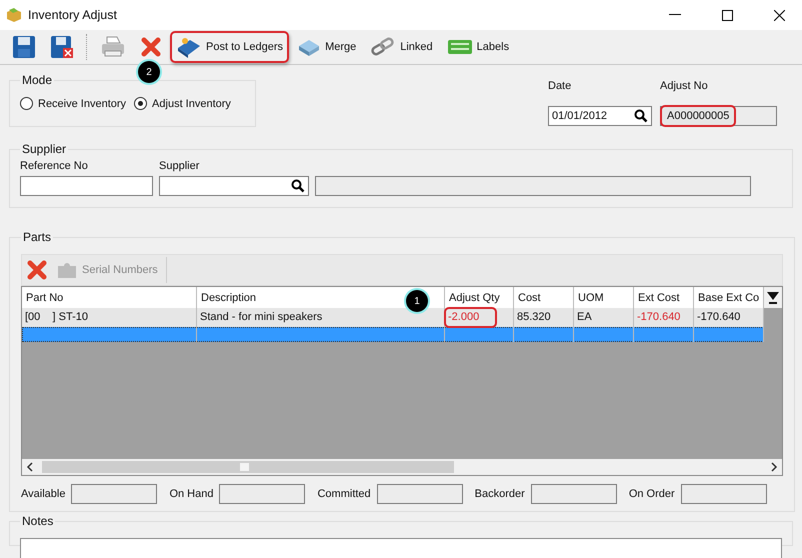 The image size is (802, 558). What do you see at coordinates (560, 86) in the screenshot?
I see `field-label: Date` at bounding box center [560, 86].